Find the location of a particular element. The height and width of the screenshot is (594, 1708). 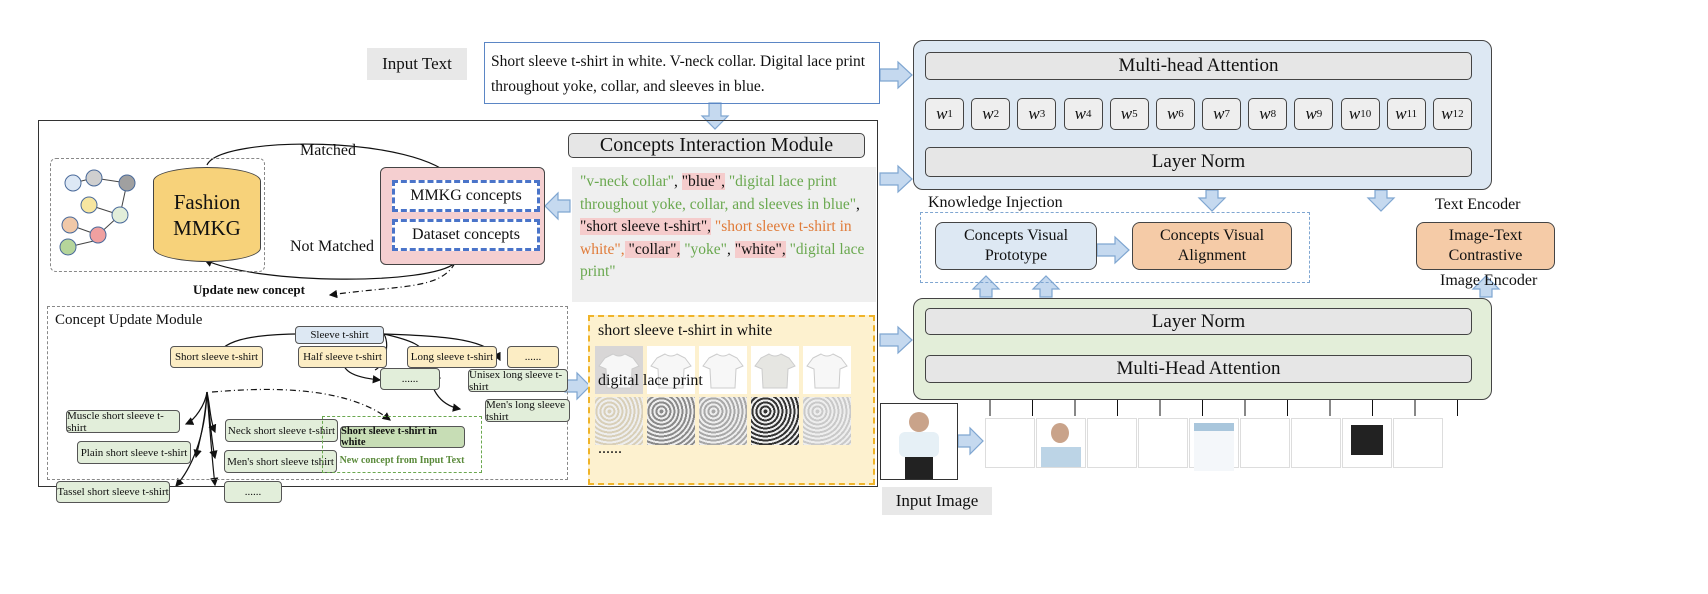

weight-9: w9 is located at coordinates (1314, 114).